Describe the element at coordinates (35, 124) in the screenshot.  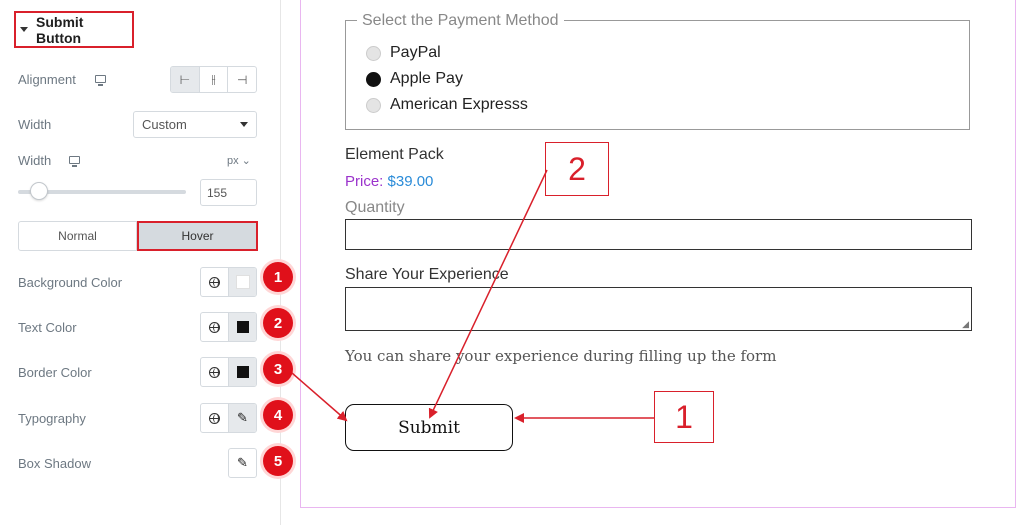
I see `width-select-label: Width` at that location.